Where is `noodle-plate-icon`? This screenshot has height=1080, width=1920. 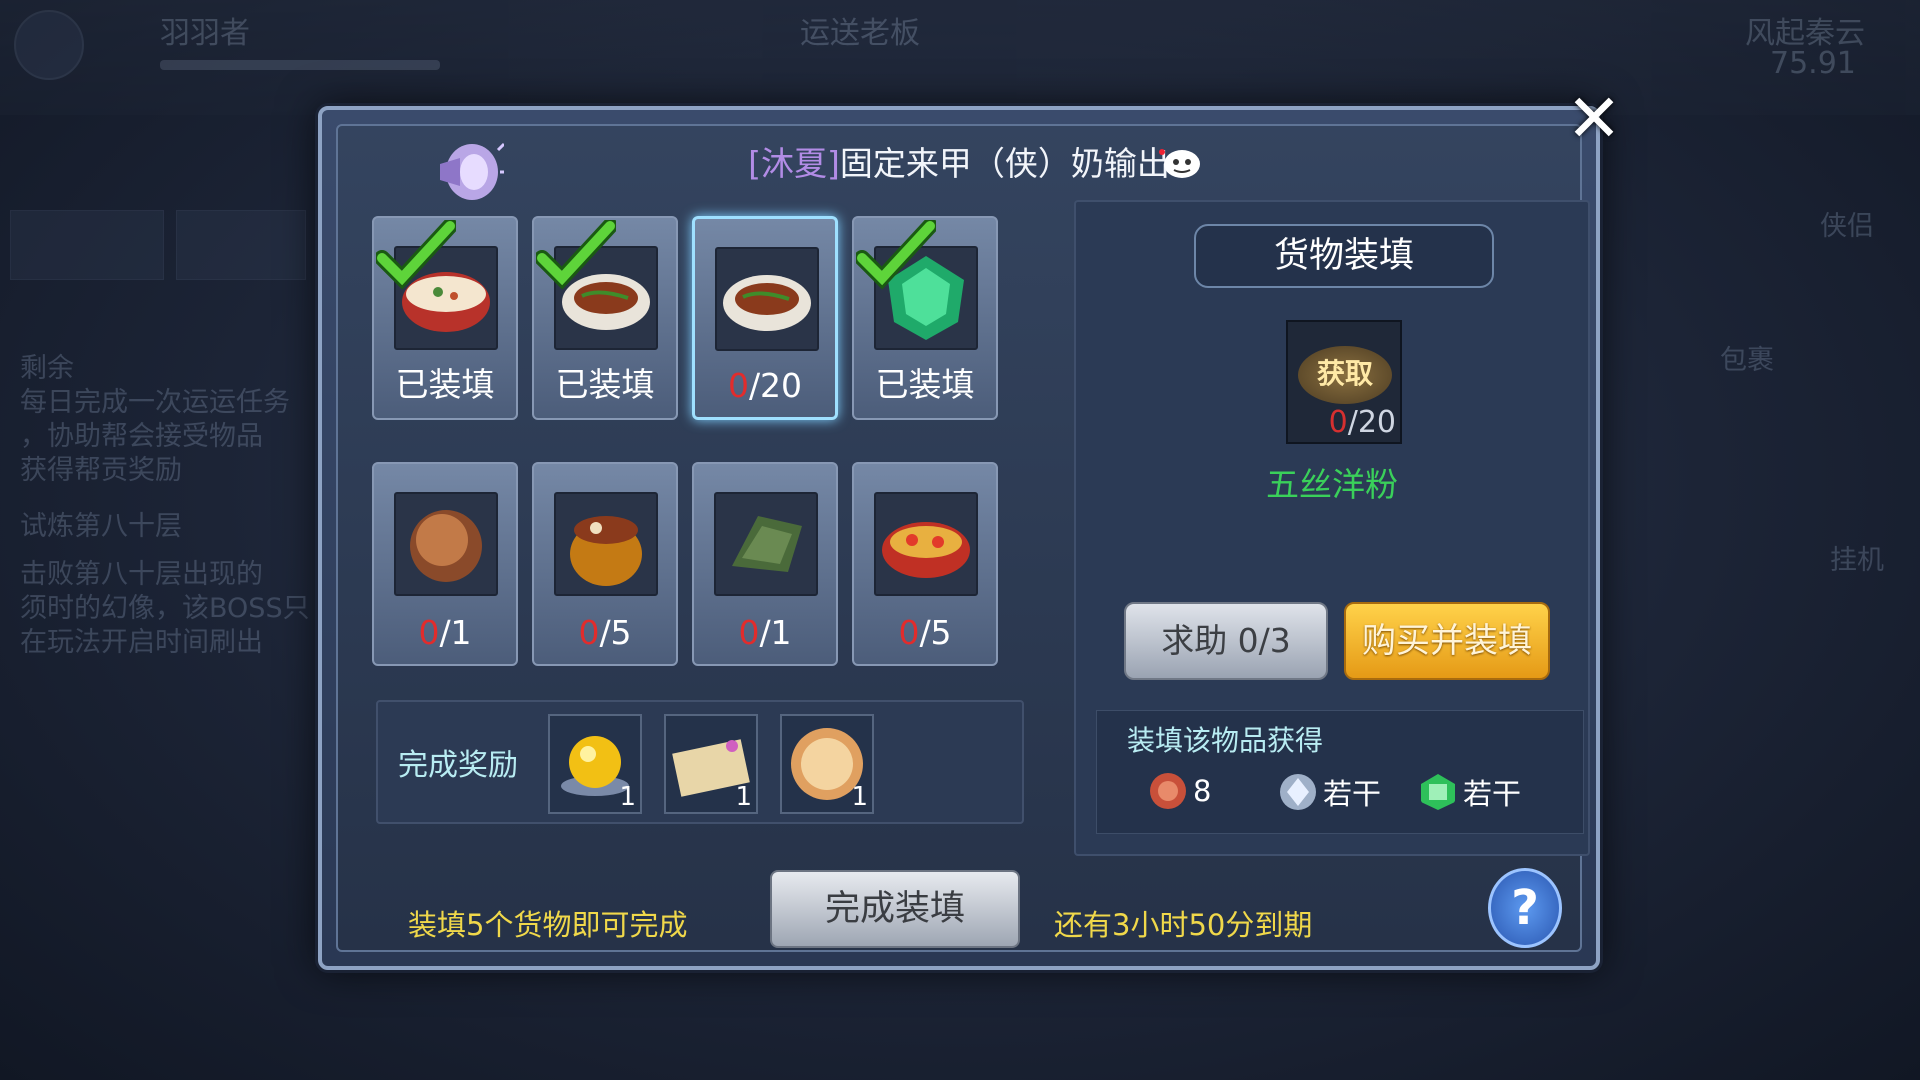 noodle-plate-icon is located at coordinates (767, 303).